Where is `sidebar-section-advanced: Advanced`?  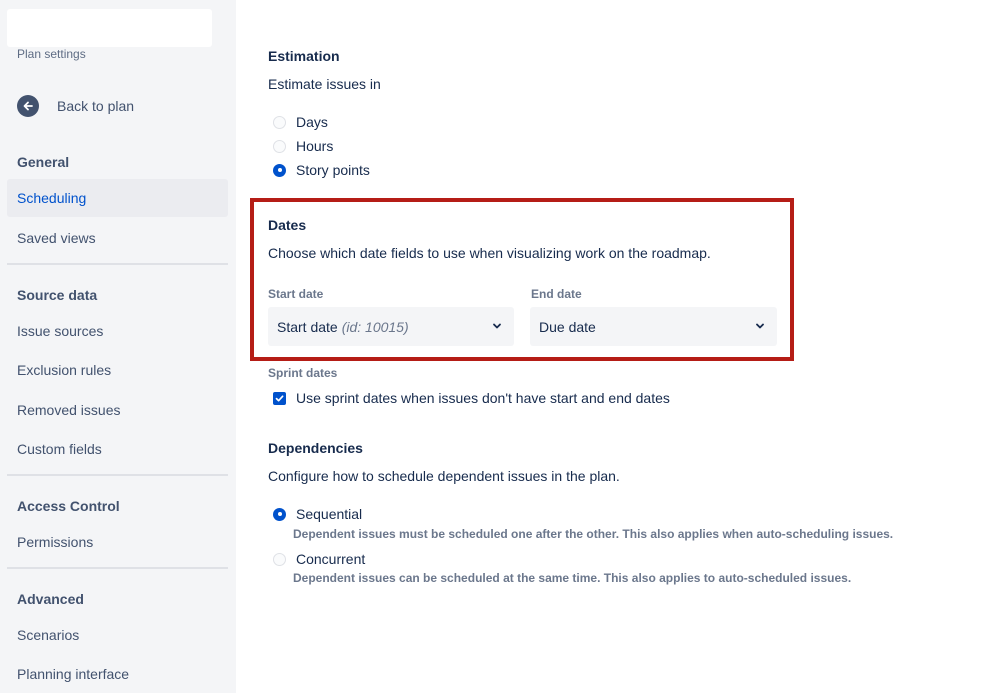
sidebar-section-advanced: Advanced is located at coordinates (50, 599).